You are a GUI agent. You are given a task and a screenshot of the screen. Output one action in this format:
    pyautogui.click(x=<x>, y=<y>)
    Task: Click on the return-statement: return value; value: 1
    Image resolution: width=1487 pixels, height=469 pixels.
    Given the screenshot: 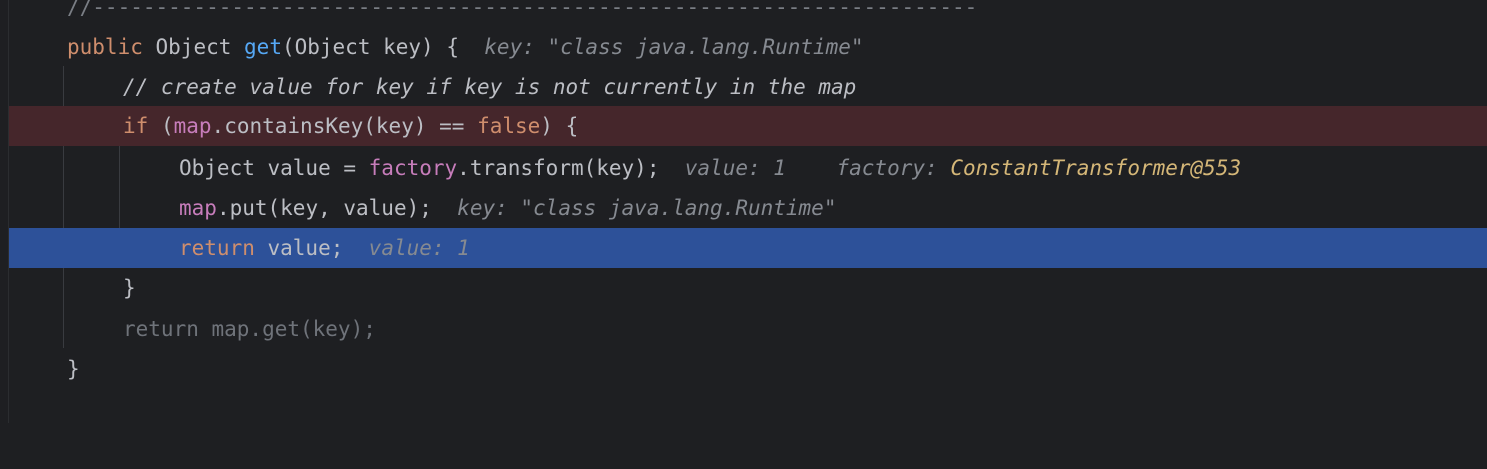 What is the action you would take?
    pyautogui.click(x=324, y=248)
    